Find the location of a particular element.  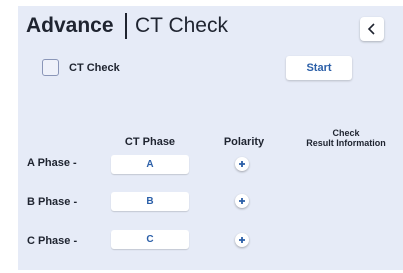

page-title-advance: Advance is located at coordinates (70, 25).